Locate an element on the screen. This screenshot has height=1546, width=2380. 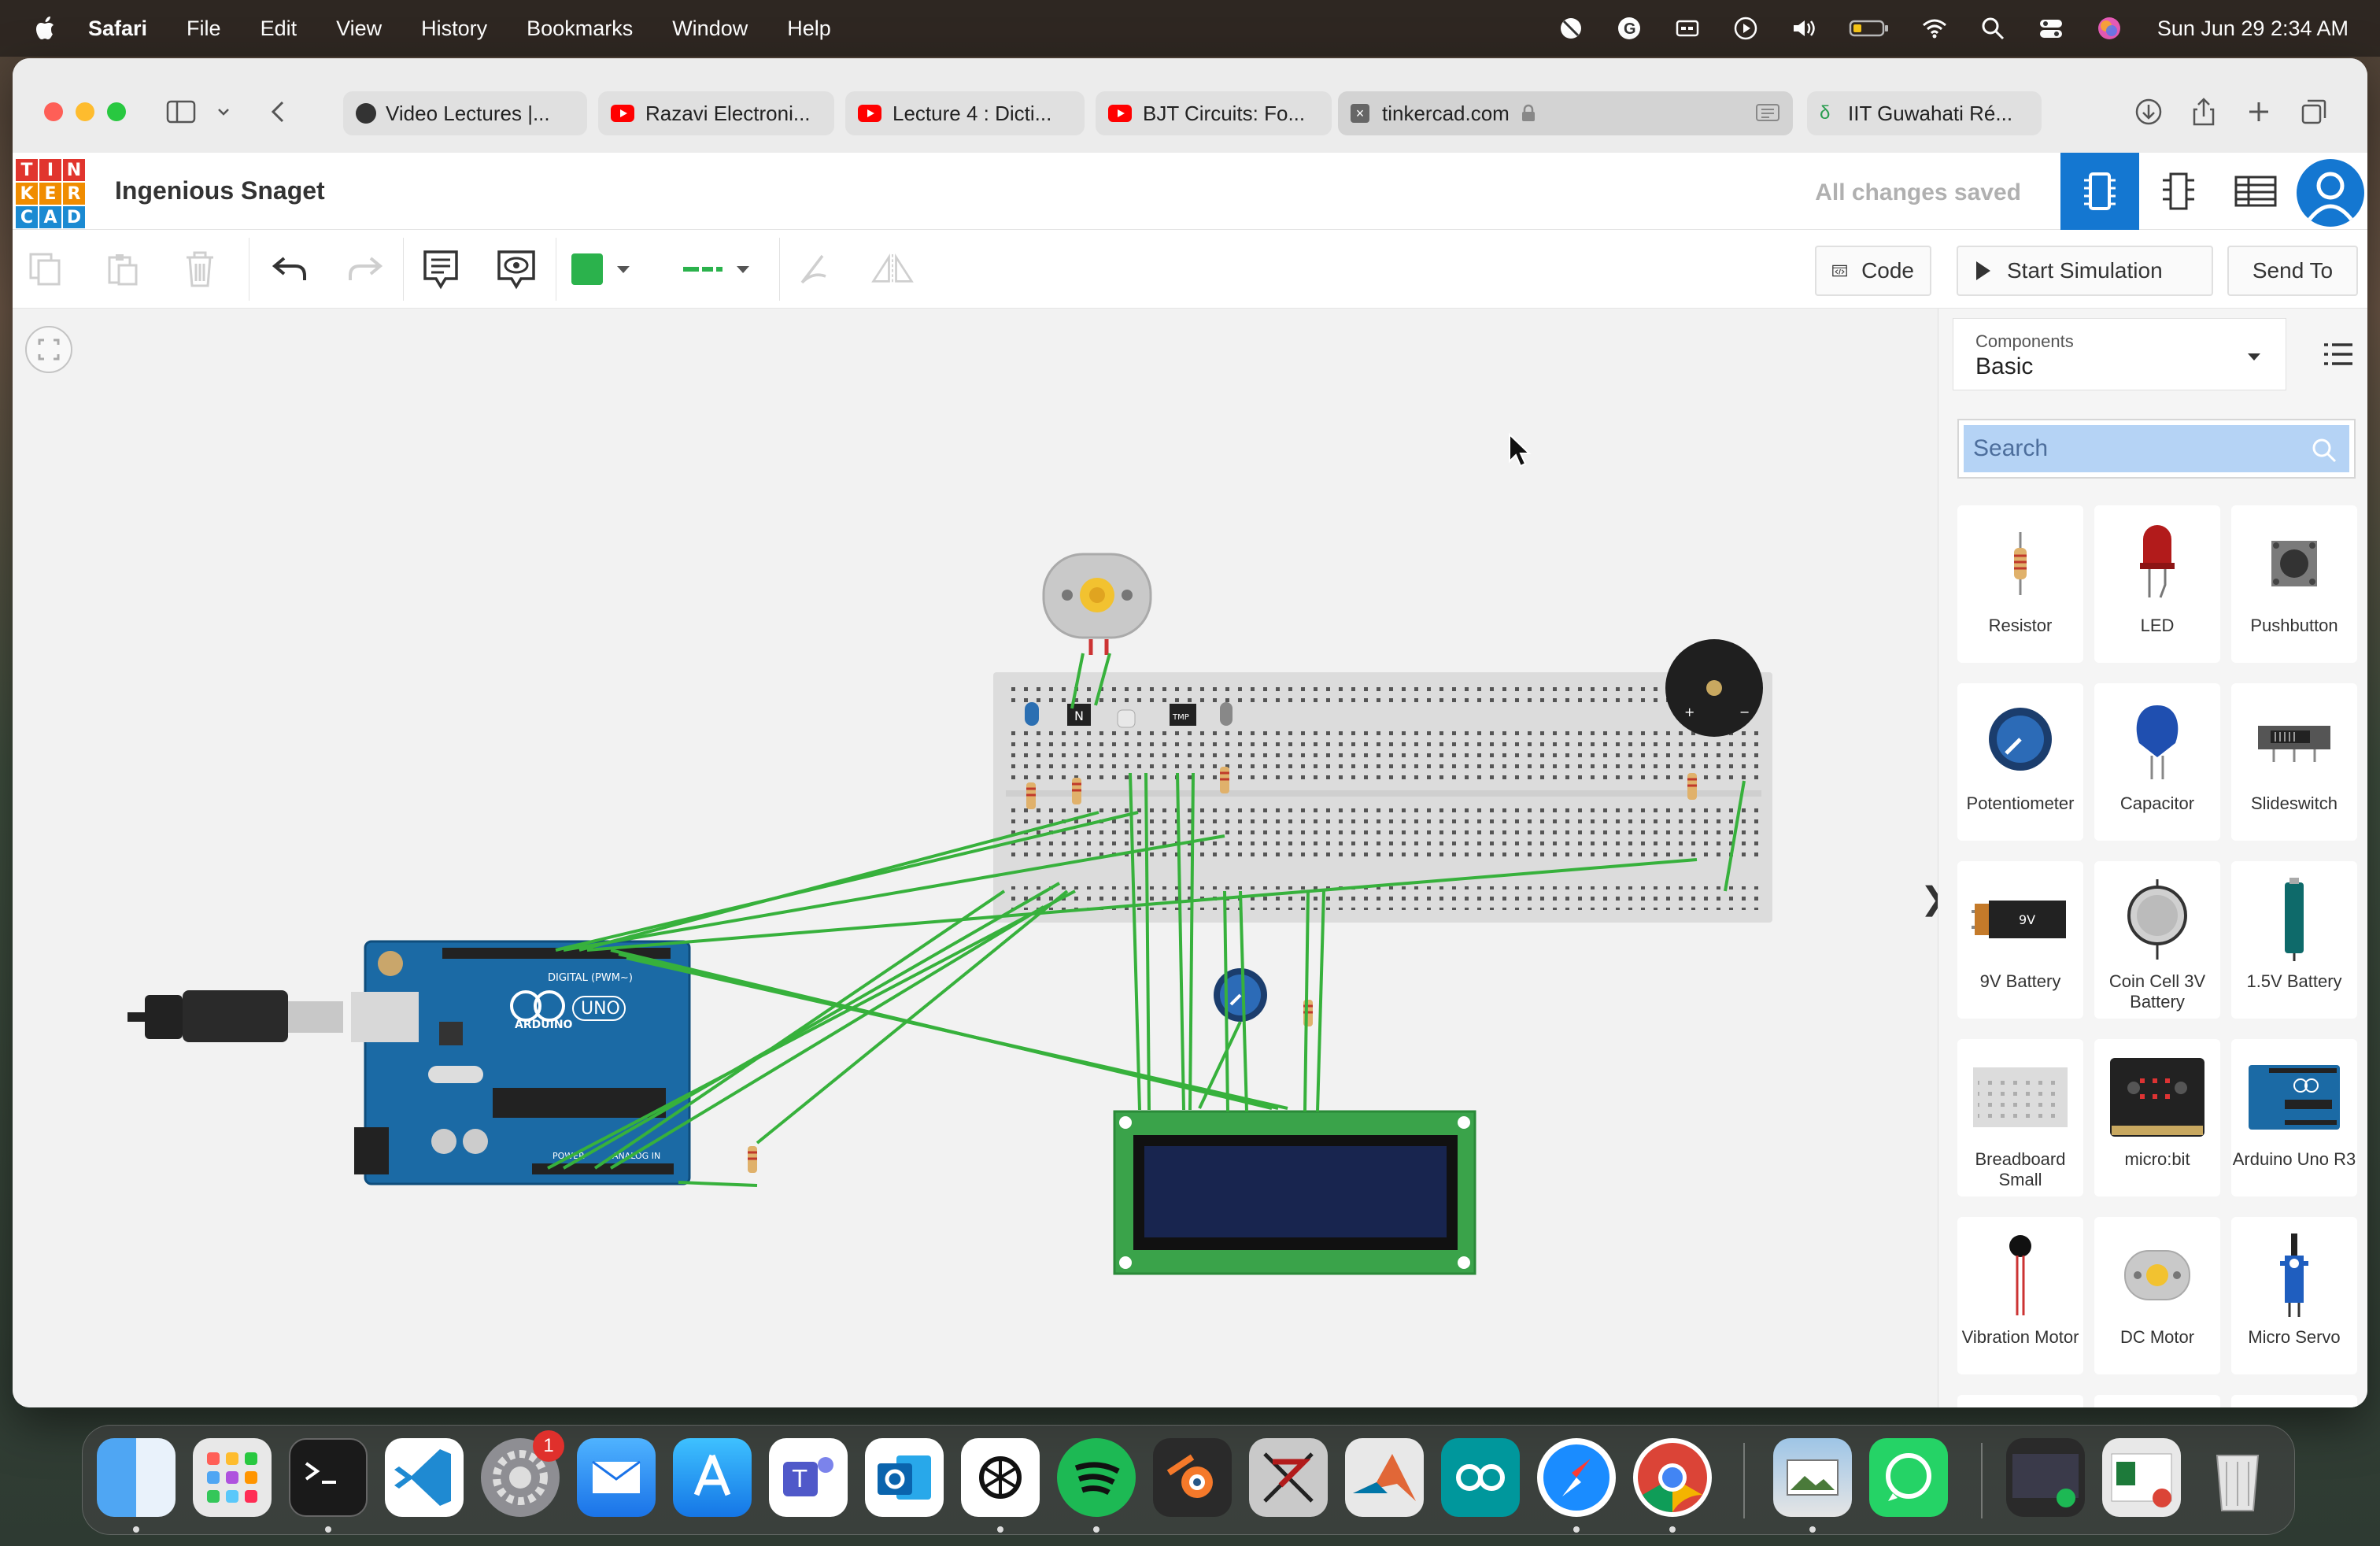
usb-cable is located at coordinates (273, 1016).